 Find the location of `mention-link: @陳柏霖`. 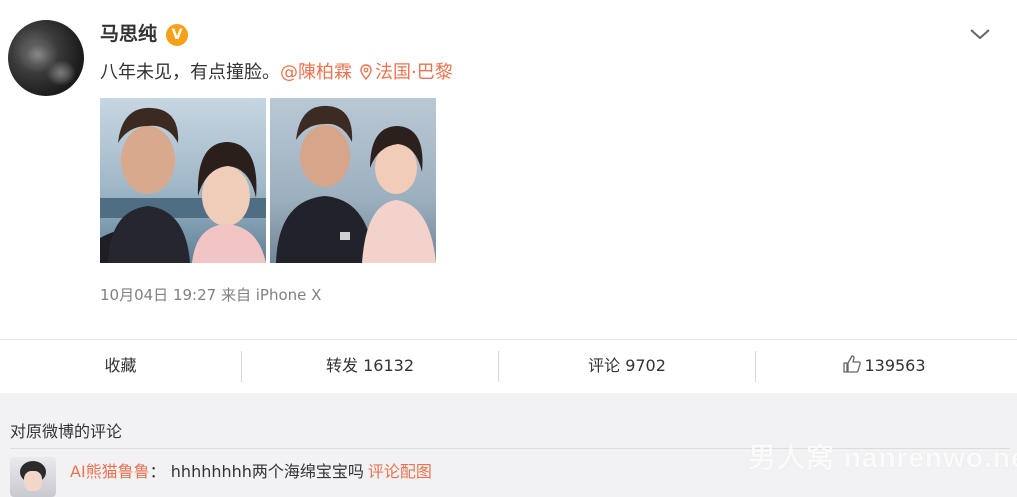

mention-link: @陳柏霖 is located at coordinates (316, 72).